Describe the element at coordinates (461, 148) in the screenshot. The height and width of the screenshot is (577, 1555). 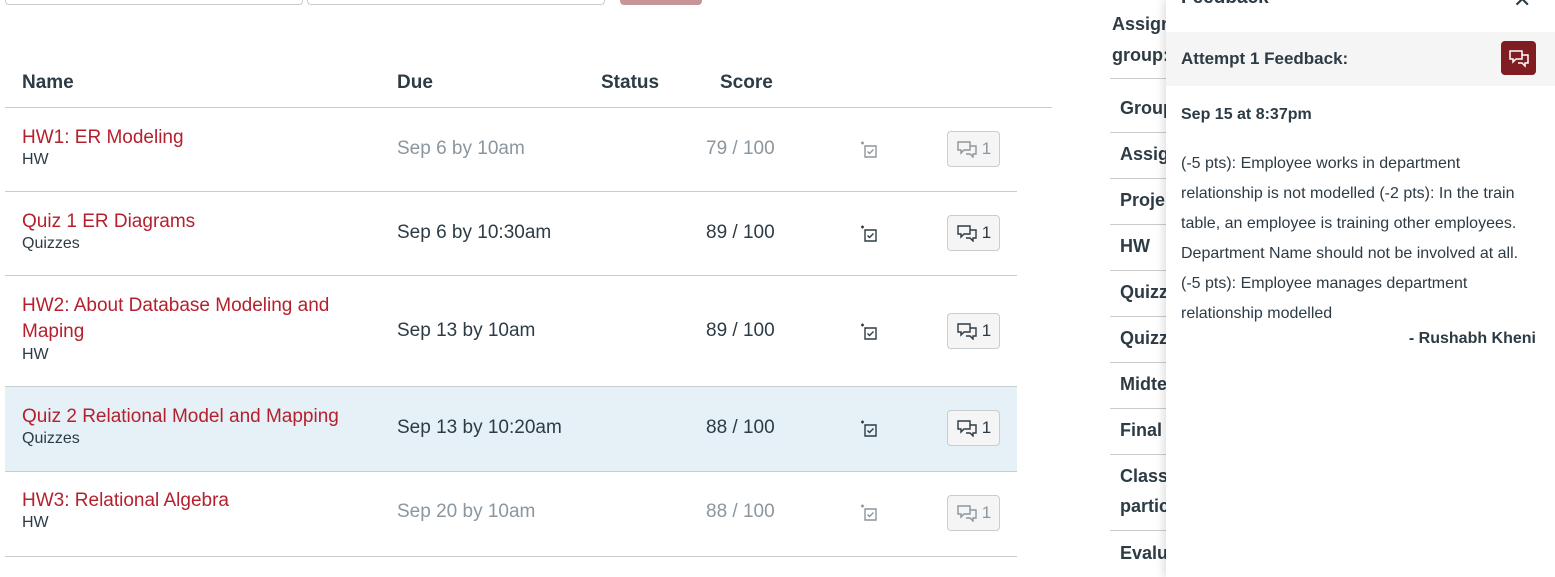
I see `due-date: Sep 6 by 10am` at that location.